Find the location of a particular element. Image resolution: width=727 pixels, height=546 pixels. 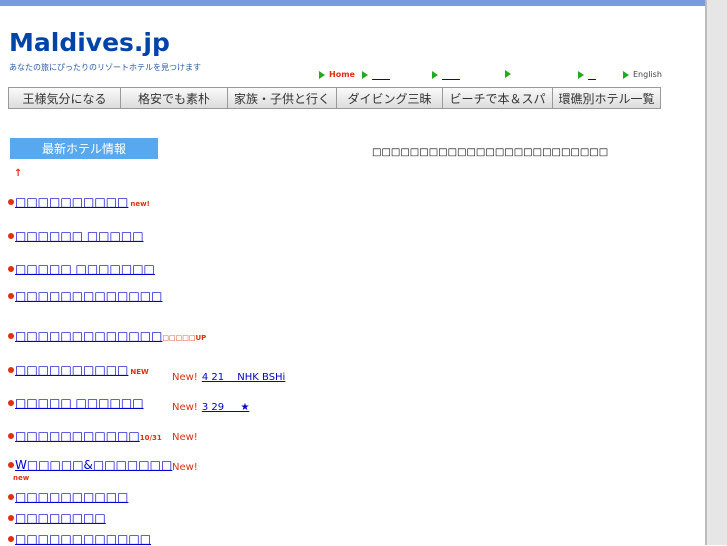

menu-beach-spa: ビーチで本＆スパ is located at coordinates (498, 98).